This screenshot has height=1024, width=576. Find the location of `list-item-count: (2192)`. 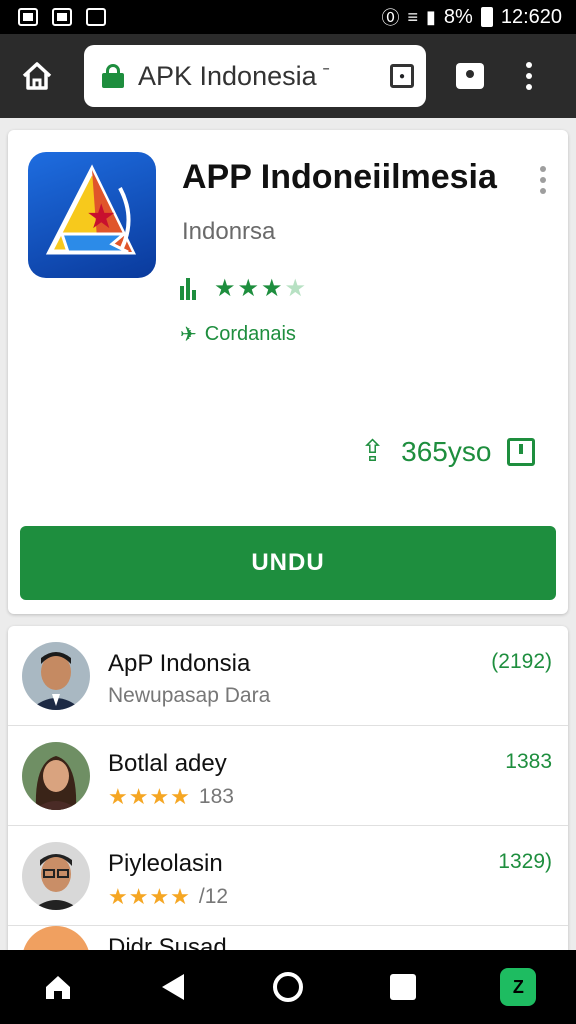

list-item-count: (2192) is located at coordinates (521, 661).